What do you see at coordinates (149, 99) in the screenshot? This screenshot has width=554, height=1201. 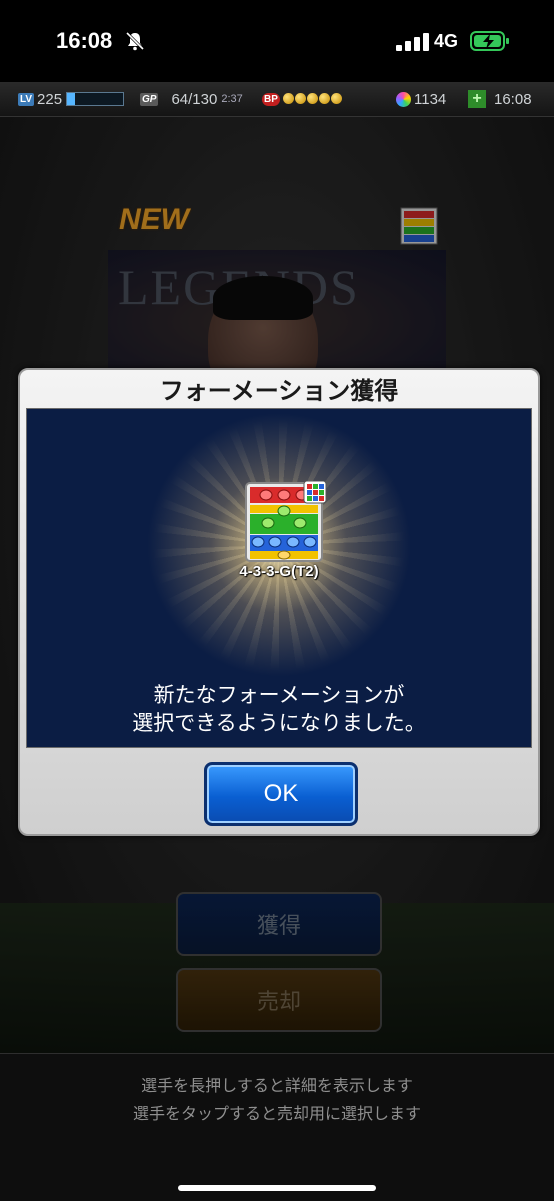 I see `gp-tag: GP` at bounding box center [149, 99].